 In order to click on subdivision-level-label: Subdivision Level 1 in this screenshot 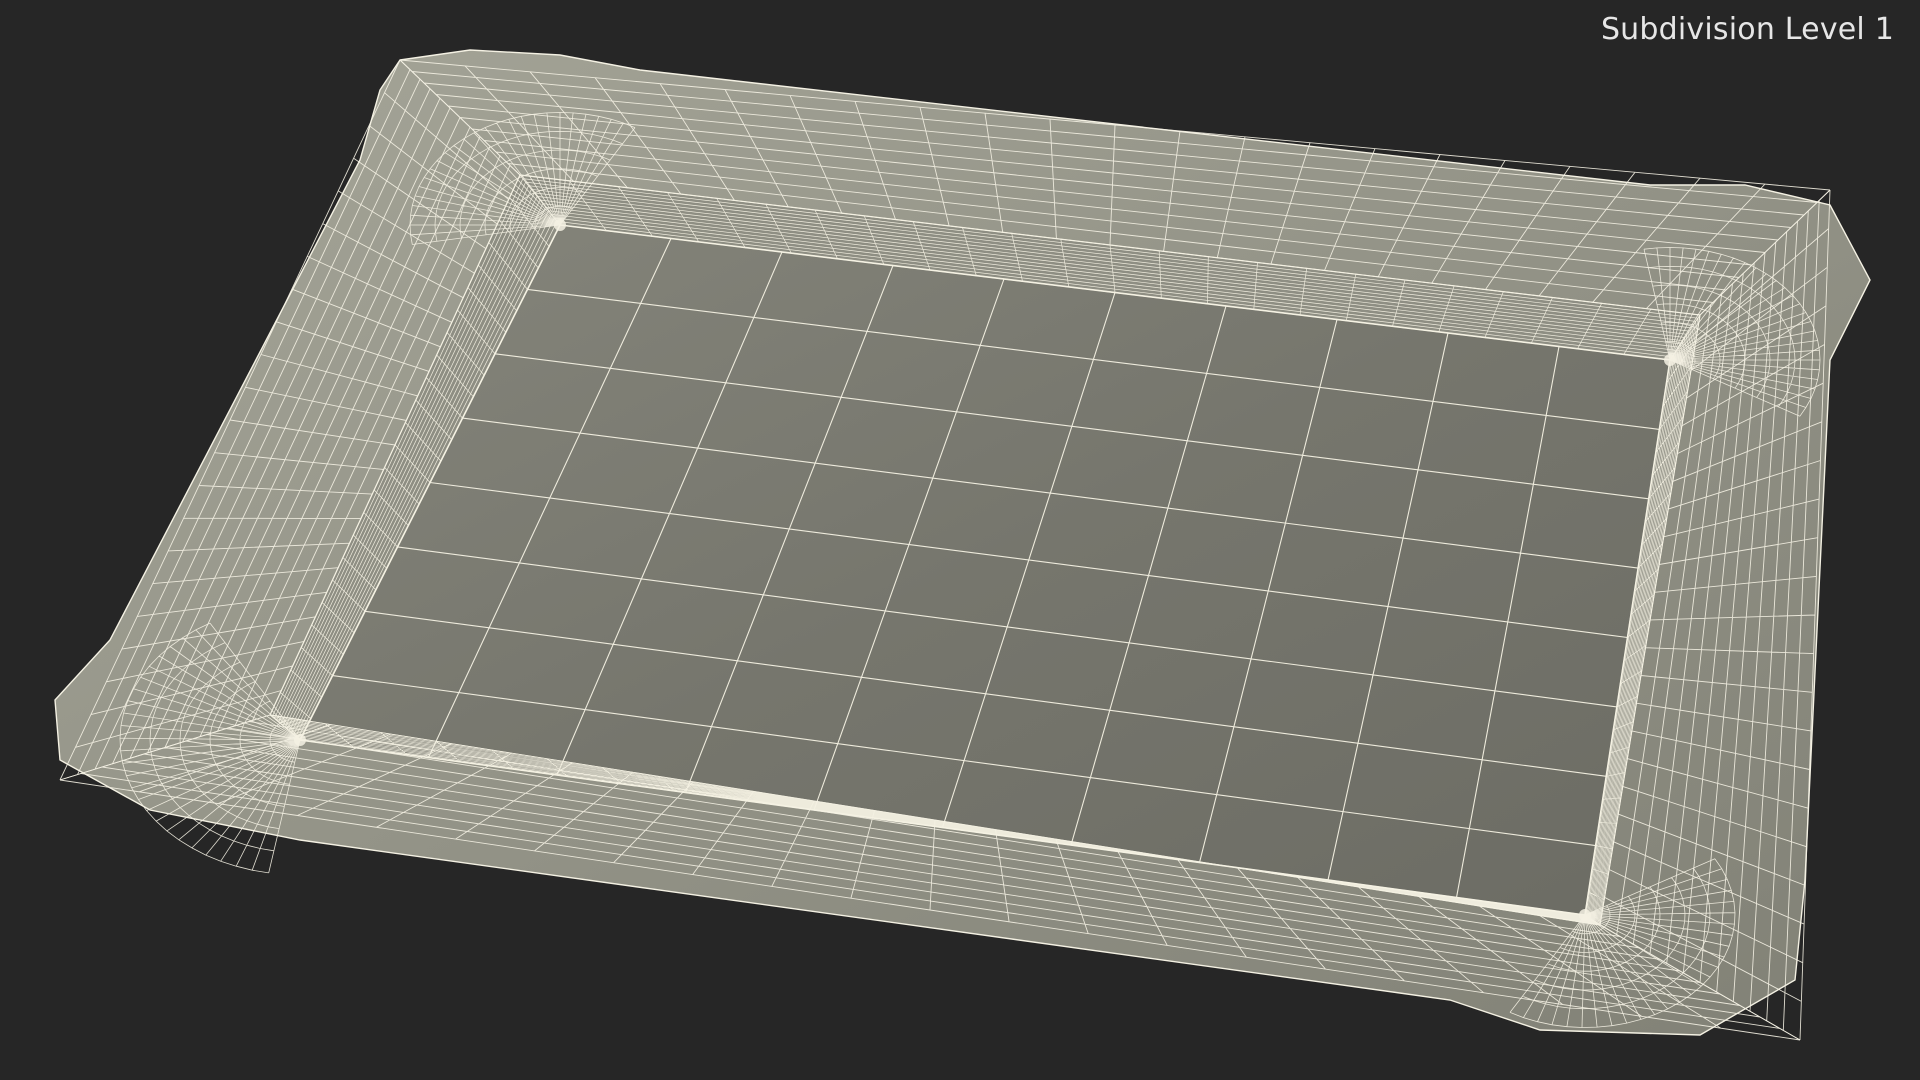, I will do `click(1747, 29)`.